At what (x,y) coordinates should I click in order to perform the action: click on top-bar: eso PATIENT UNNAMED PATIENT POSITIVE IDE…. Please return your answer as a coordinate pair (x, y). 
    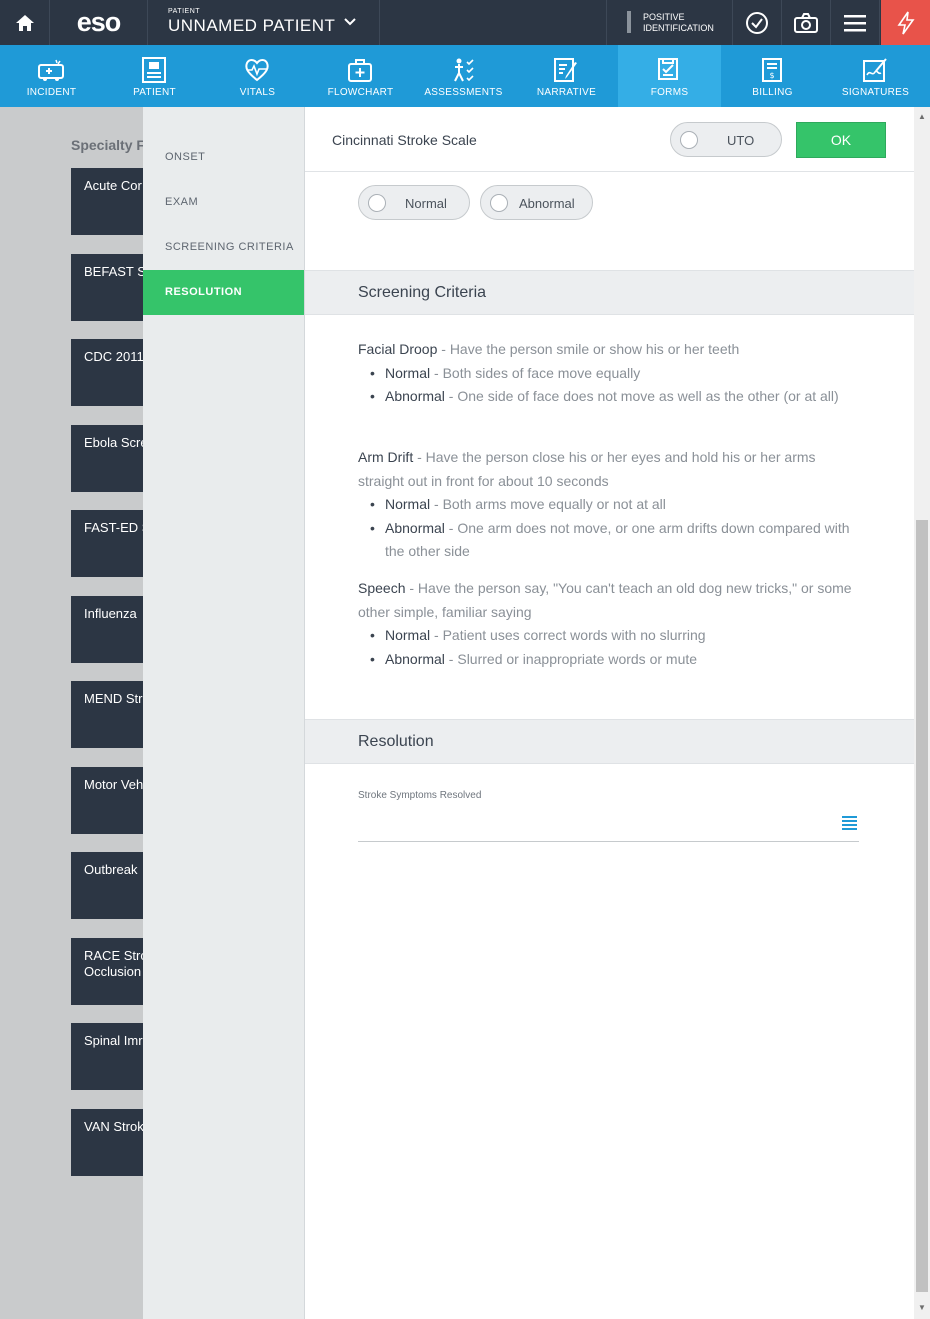
    Looking at the image, I should click on (465, 22).